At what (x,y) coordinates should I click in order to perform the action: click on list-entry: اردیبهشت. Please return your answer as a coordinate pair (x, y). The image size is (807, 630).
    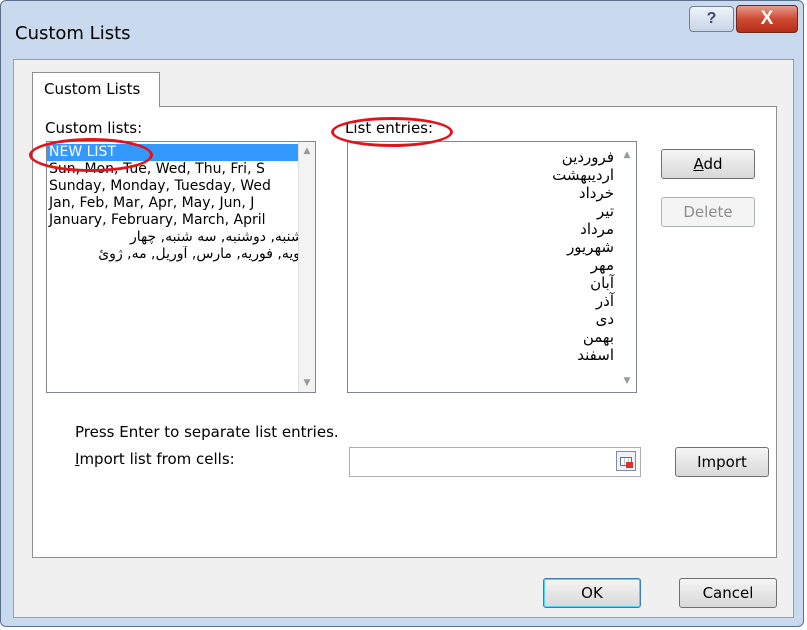
    Looking at the image, I should click on (583, 175).